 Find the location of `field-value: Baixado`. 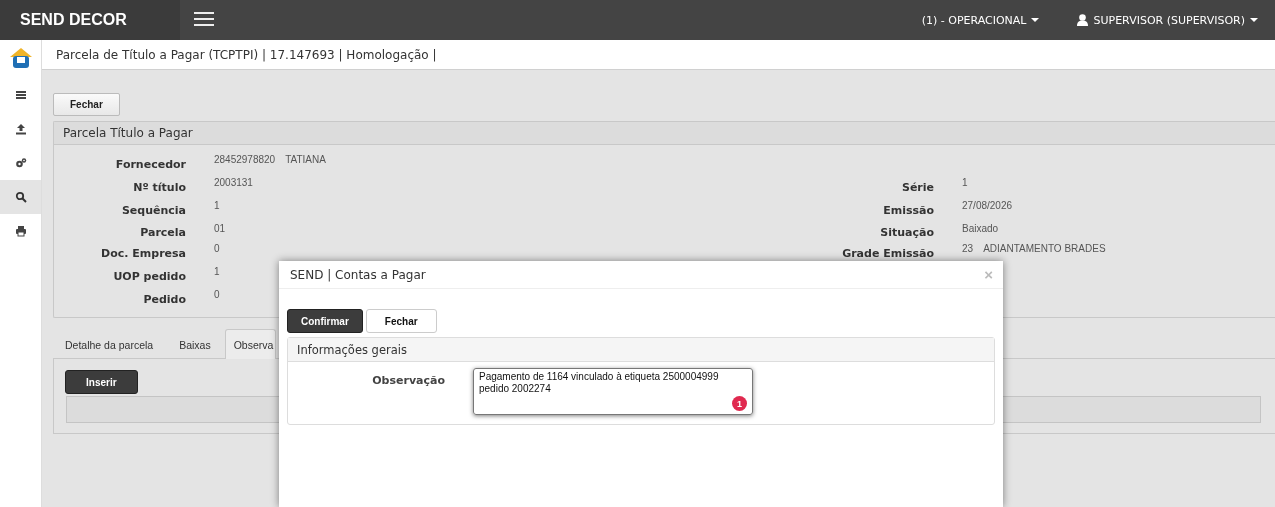

field-value: Baixado is located at coordinates (980, 228).